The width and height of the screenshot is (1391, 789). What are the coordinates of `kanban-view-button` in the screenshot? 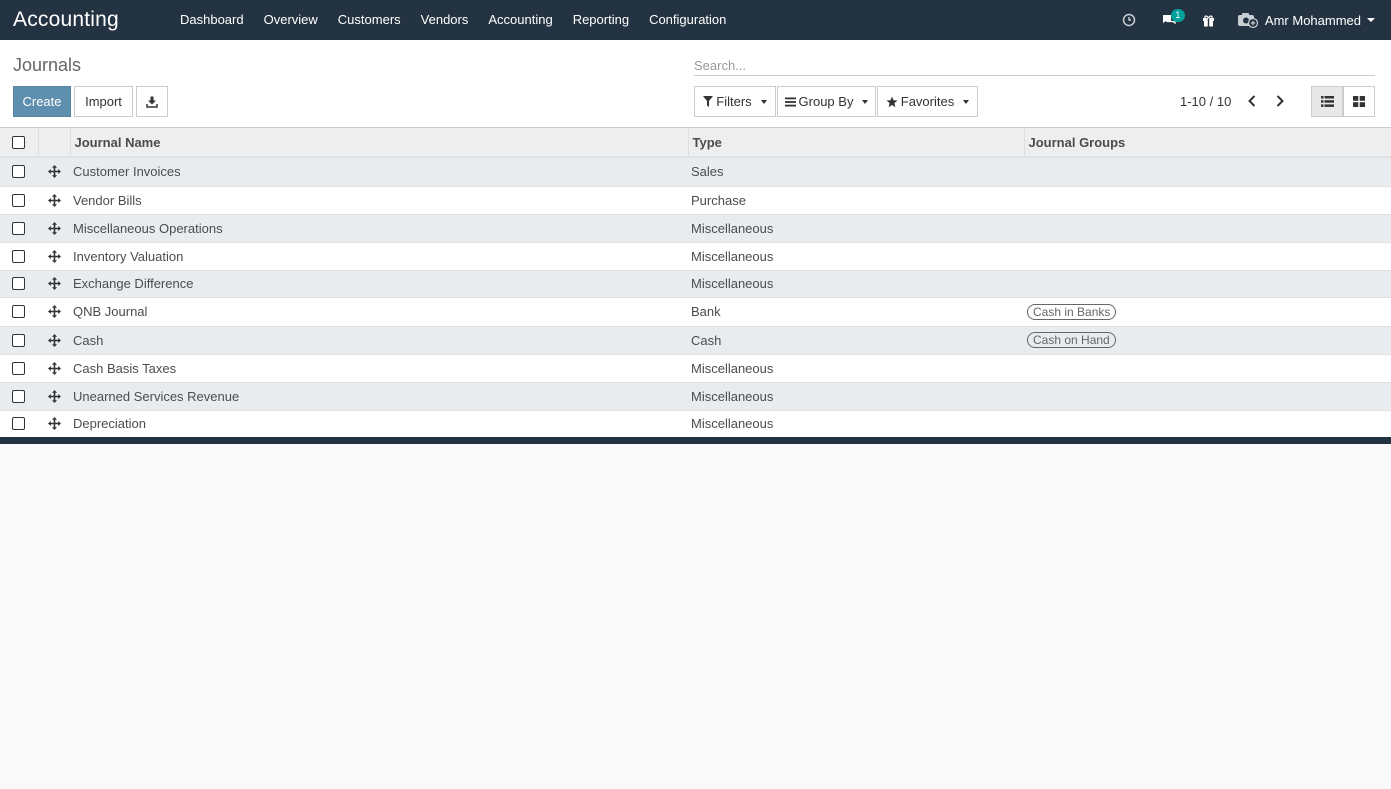 It's located at (1359, 101).